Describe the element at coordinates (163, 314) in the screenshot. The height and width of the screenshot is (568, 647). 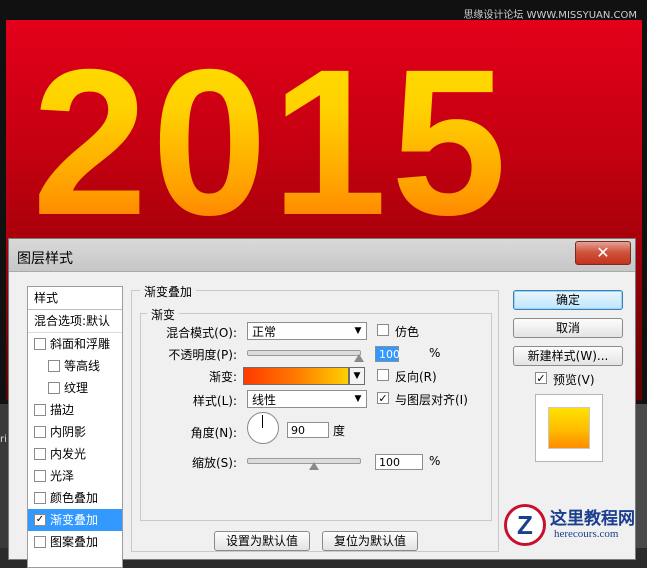
I see `gradient-subgroup-title: 渐变` at that location.